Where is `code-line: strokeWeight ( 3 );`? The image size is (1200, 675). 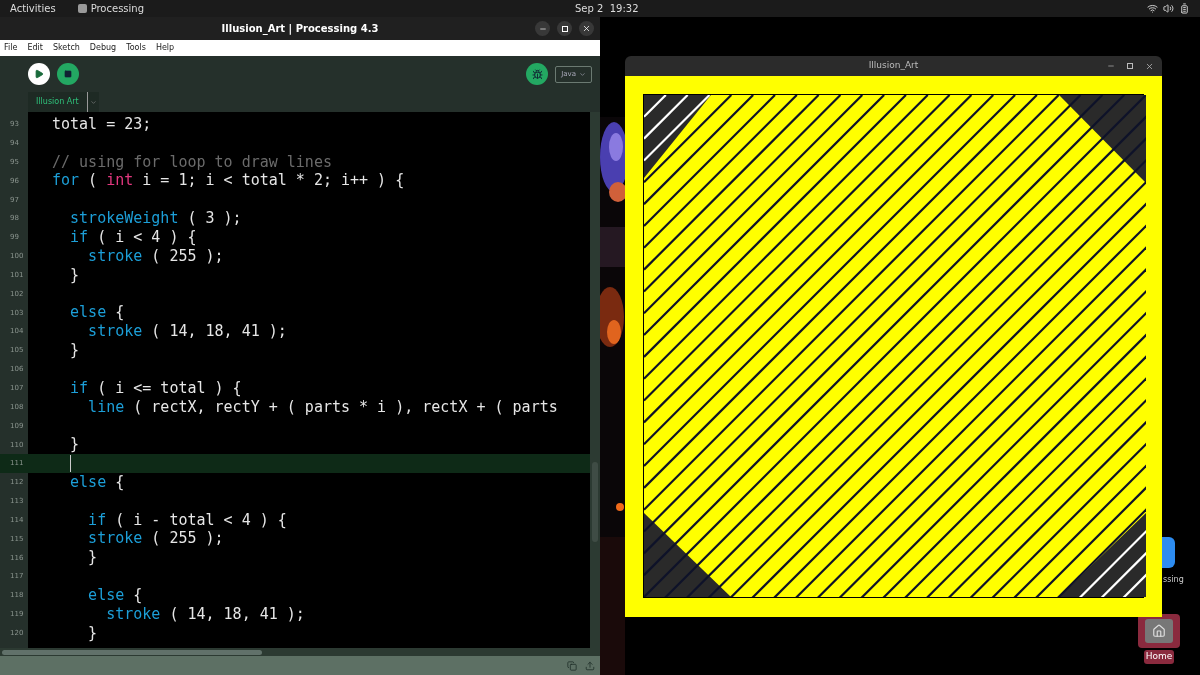
code-line: strokeWeight ( 3 ); is located at coordinates (155, 219).